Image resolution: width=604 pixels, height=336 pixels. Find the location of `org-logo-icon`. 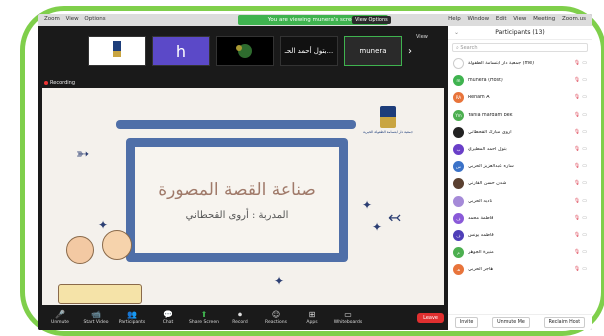

org-logo-icon is located at coordinates (117, 49).